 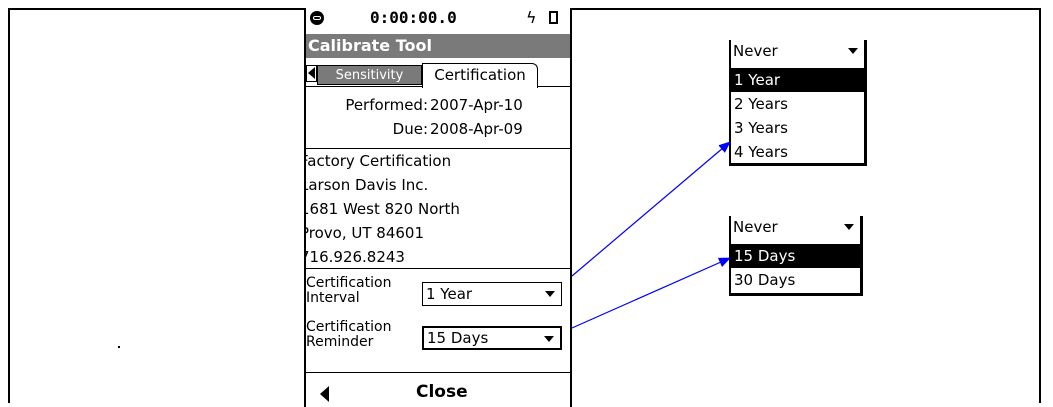 I want to click on interval-callout-arrow, so click(x=651, y=209).